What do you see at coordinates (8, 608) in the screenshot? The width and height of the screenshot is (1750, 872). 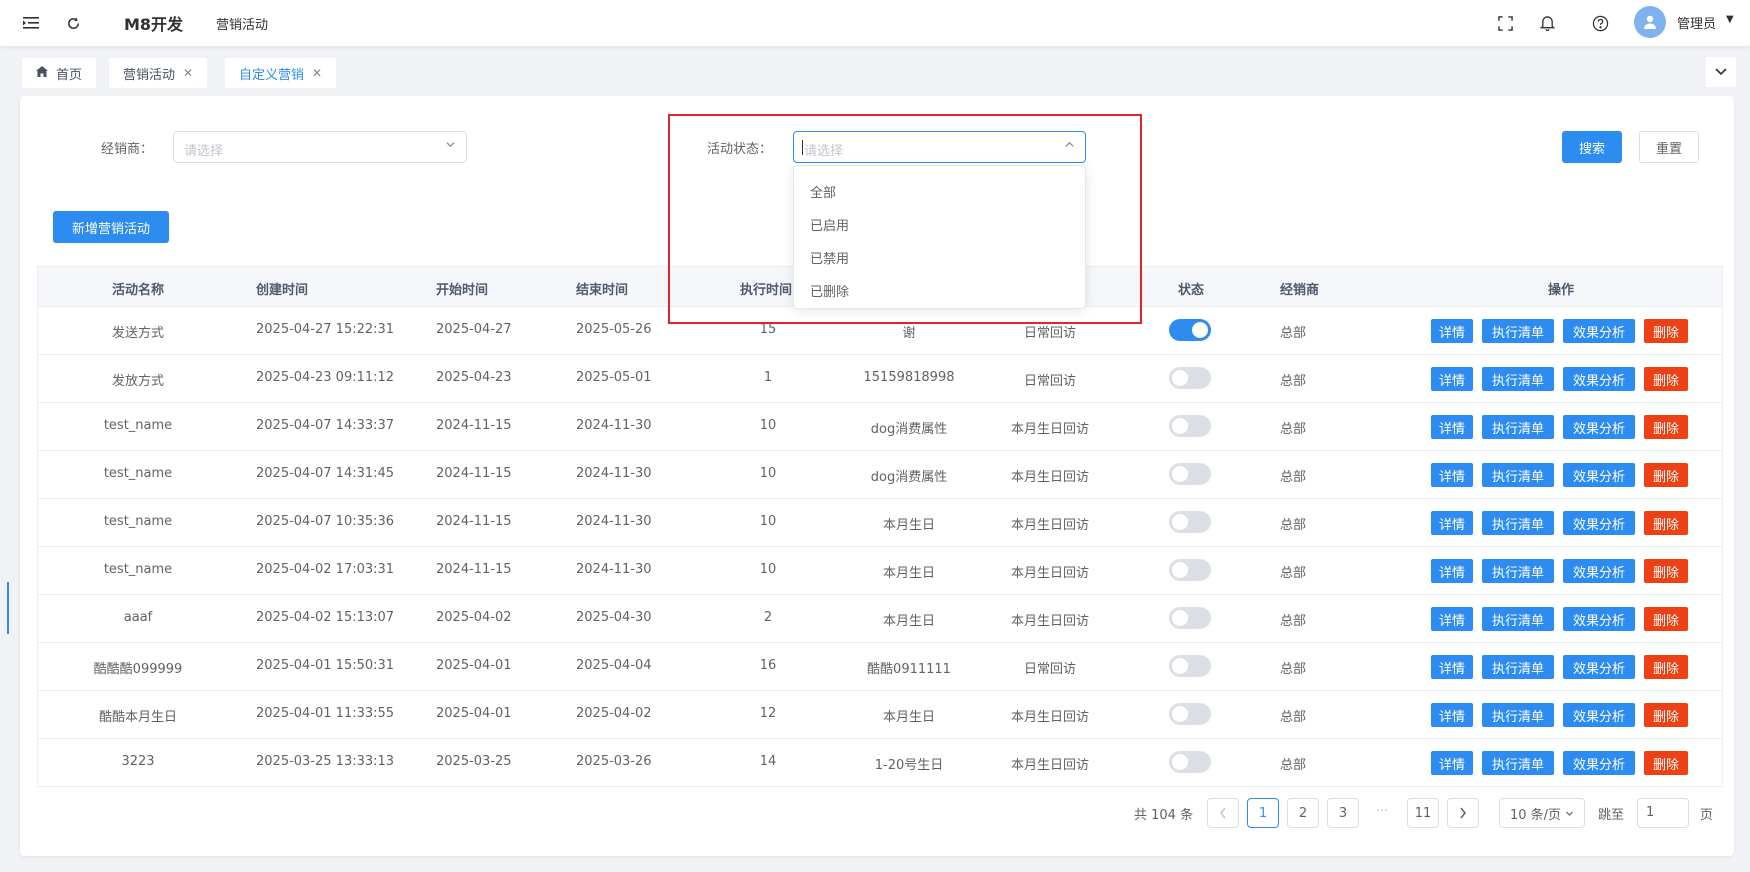 I see `scroll-indicator` at bounding box center [8, 608].